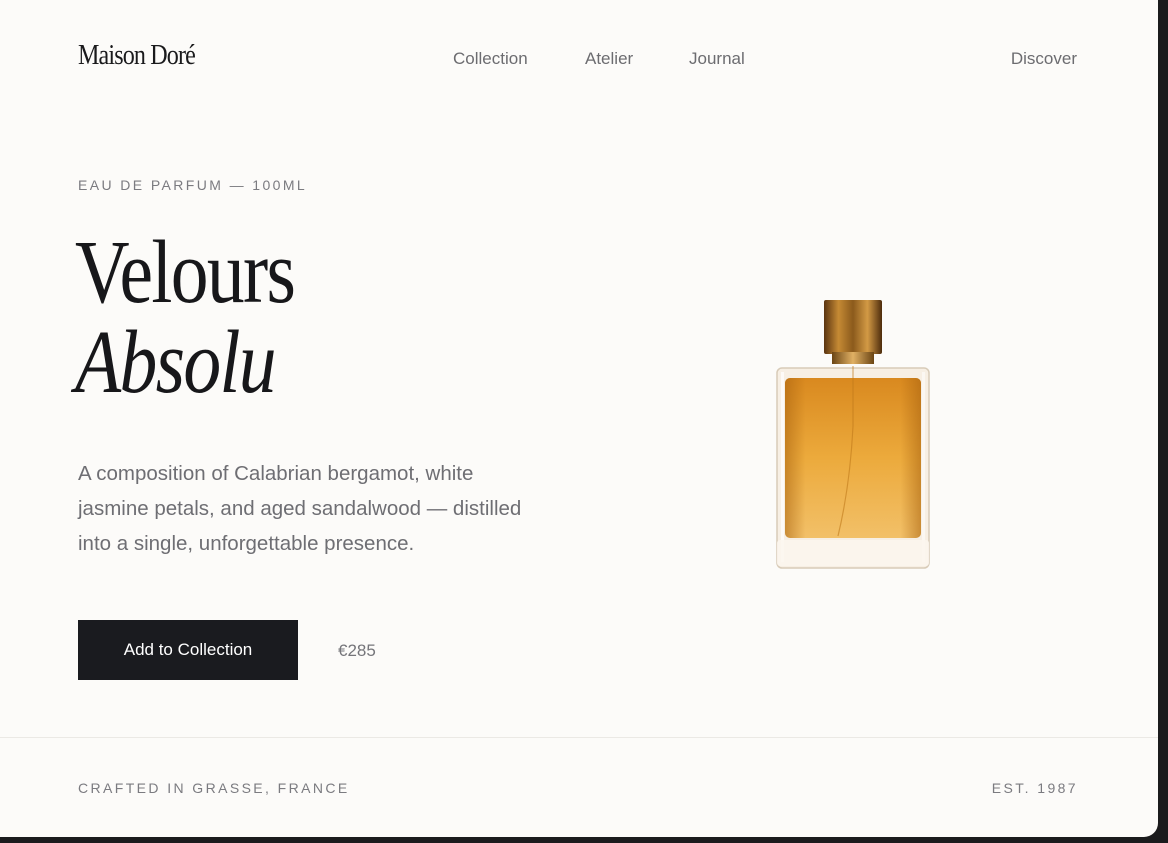  Describe the element at coordinates (853, 434) in the screenshot. I see `perfume-bottle-image` at that location.